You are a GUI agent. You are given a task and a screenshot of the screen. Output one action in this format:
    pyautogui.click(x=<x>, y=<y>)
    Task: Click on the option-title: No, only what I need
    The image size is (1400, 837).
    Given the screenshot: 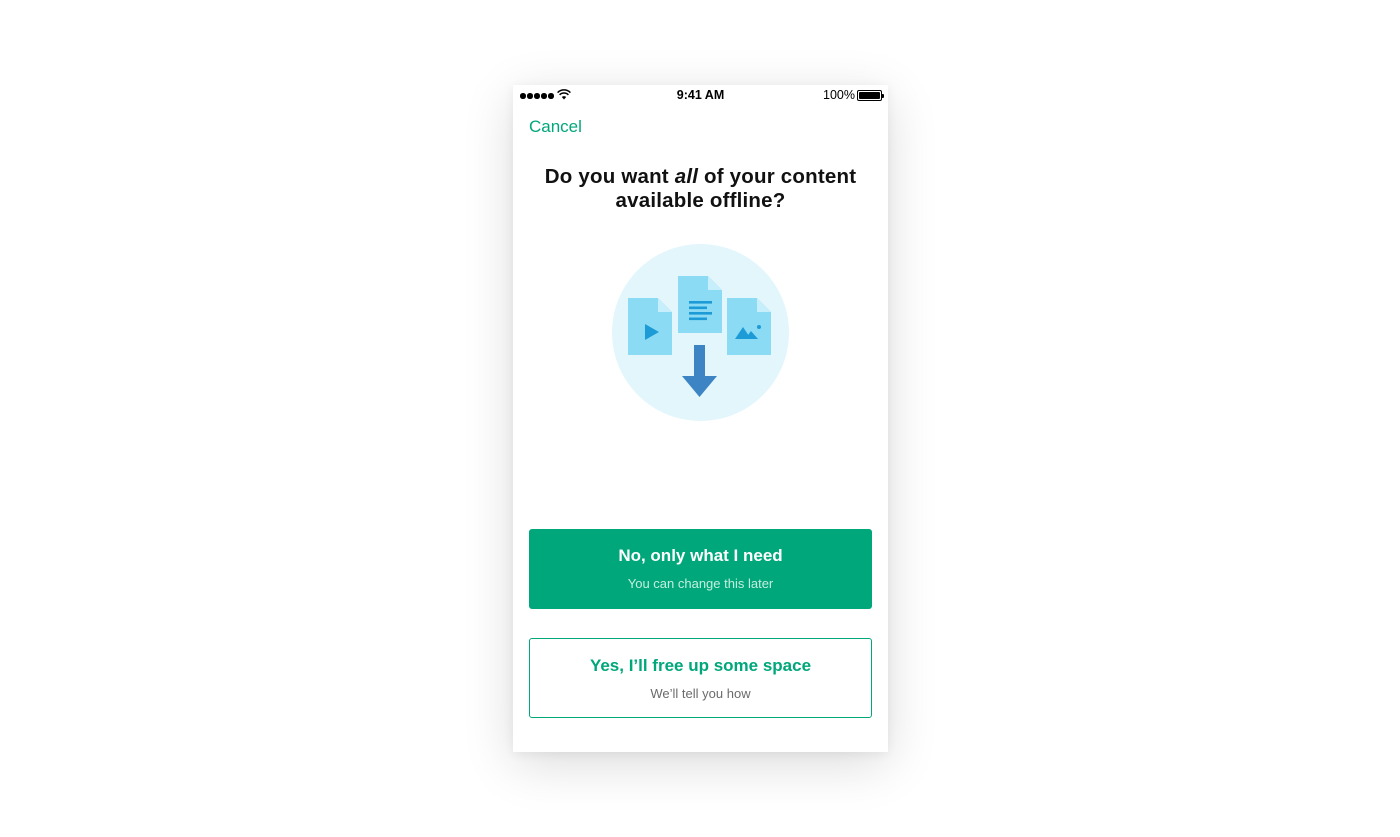 What is the action you would take?
    pyautogui.click(x=700, y=555)
    